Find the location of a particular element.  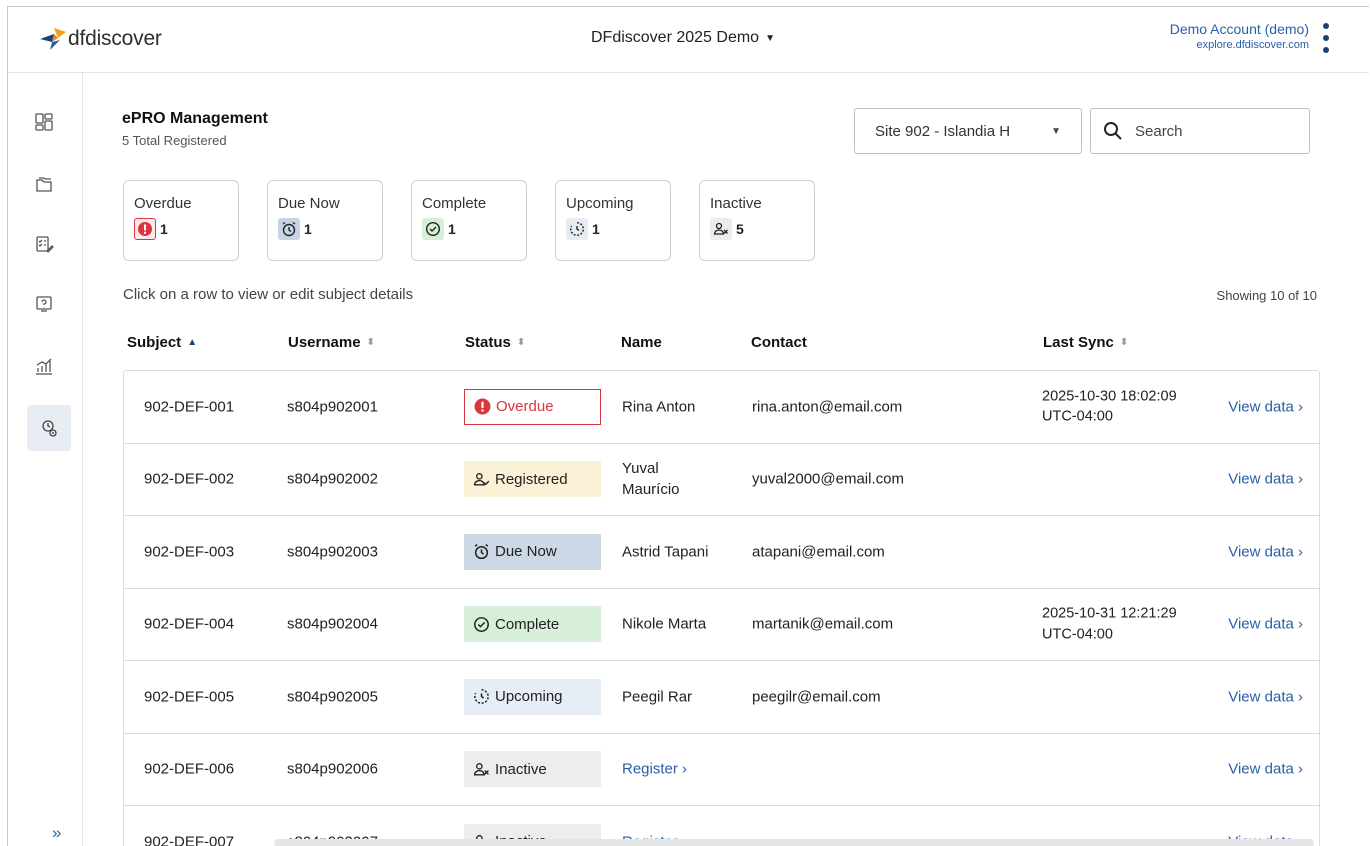

subject-name: Yuval Maurício is located at coordinates (651, 479).